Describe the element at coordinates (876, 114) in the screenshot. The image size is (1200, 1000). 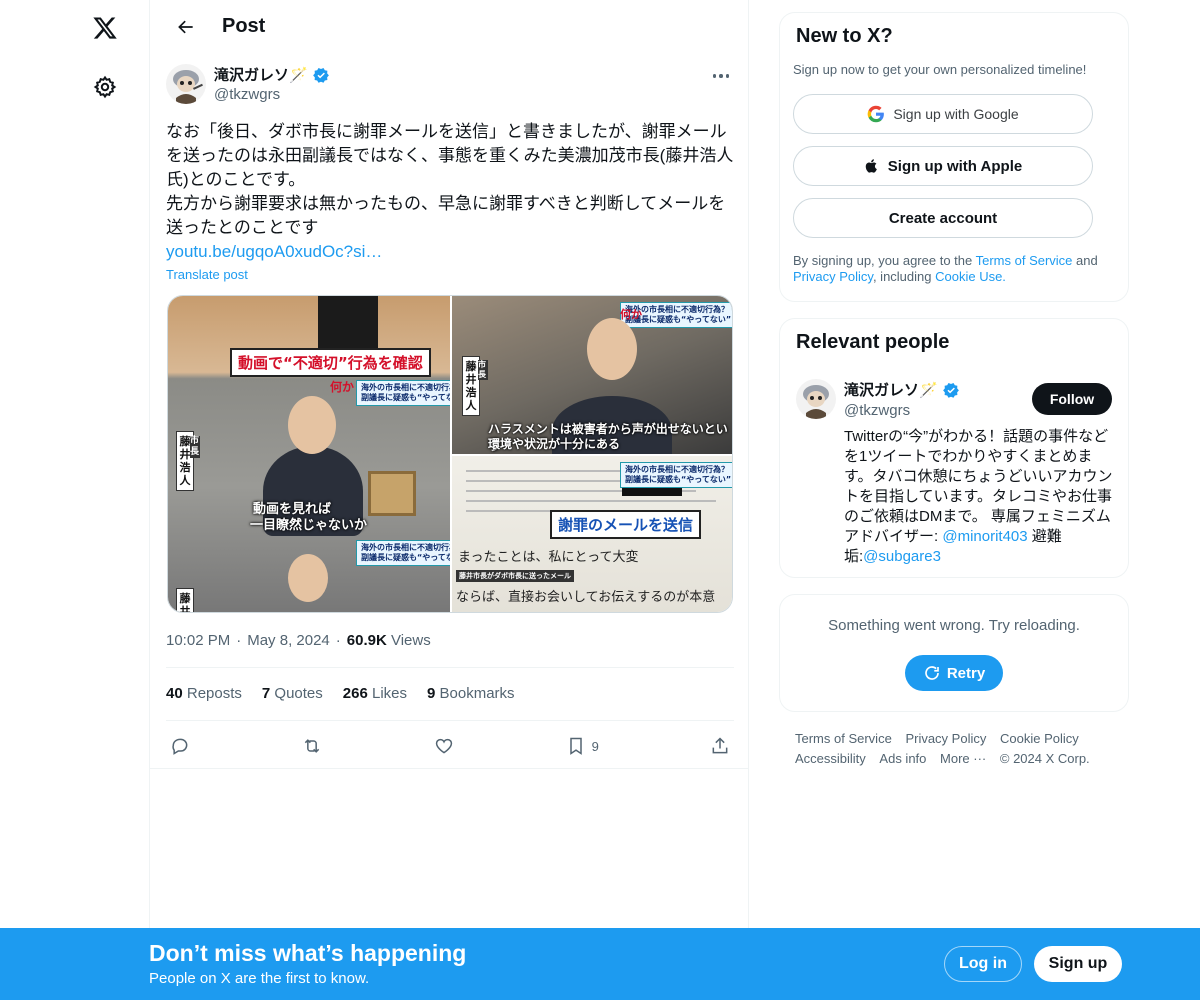
I see `google-icon` at that location.